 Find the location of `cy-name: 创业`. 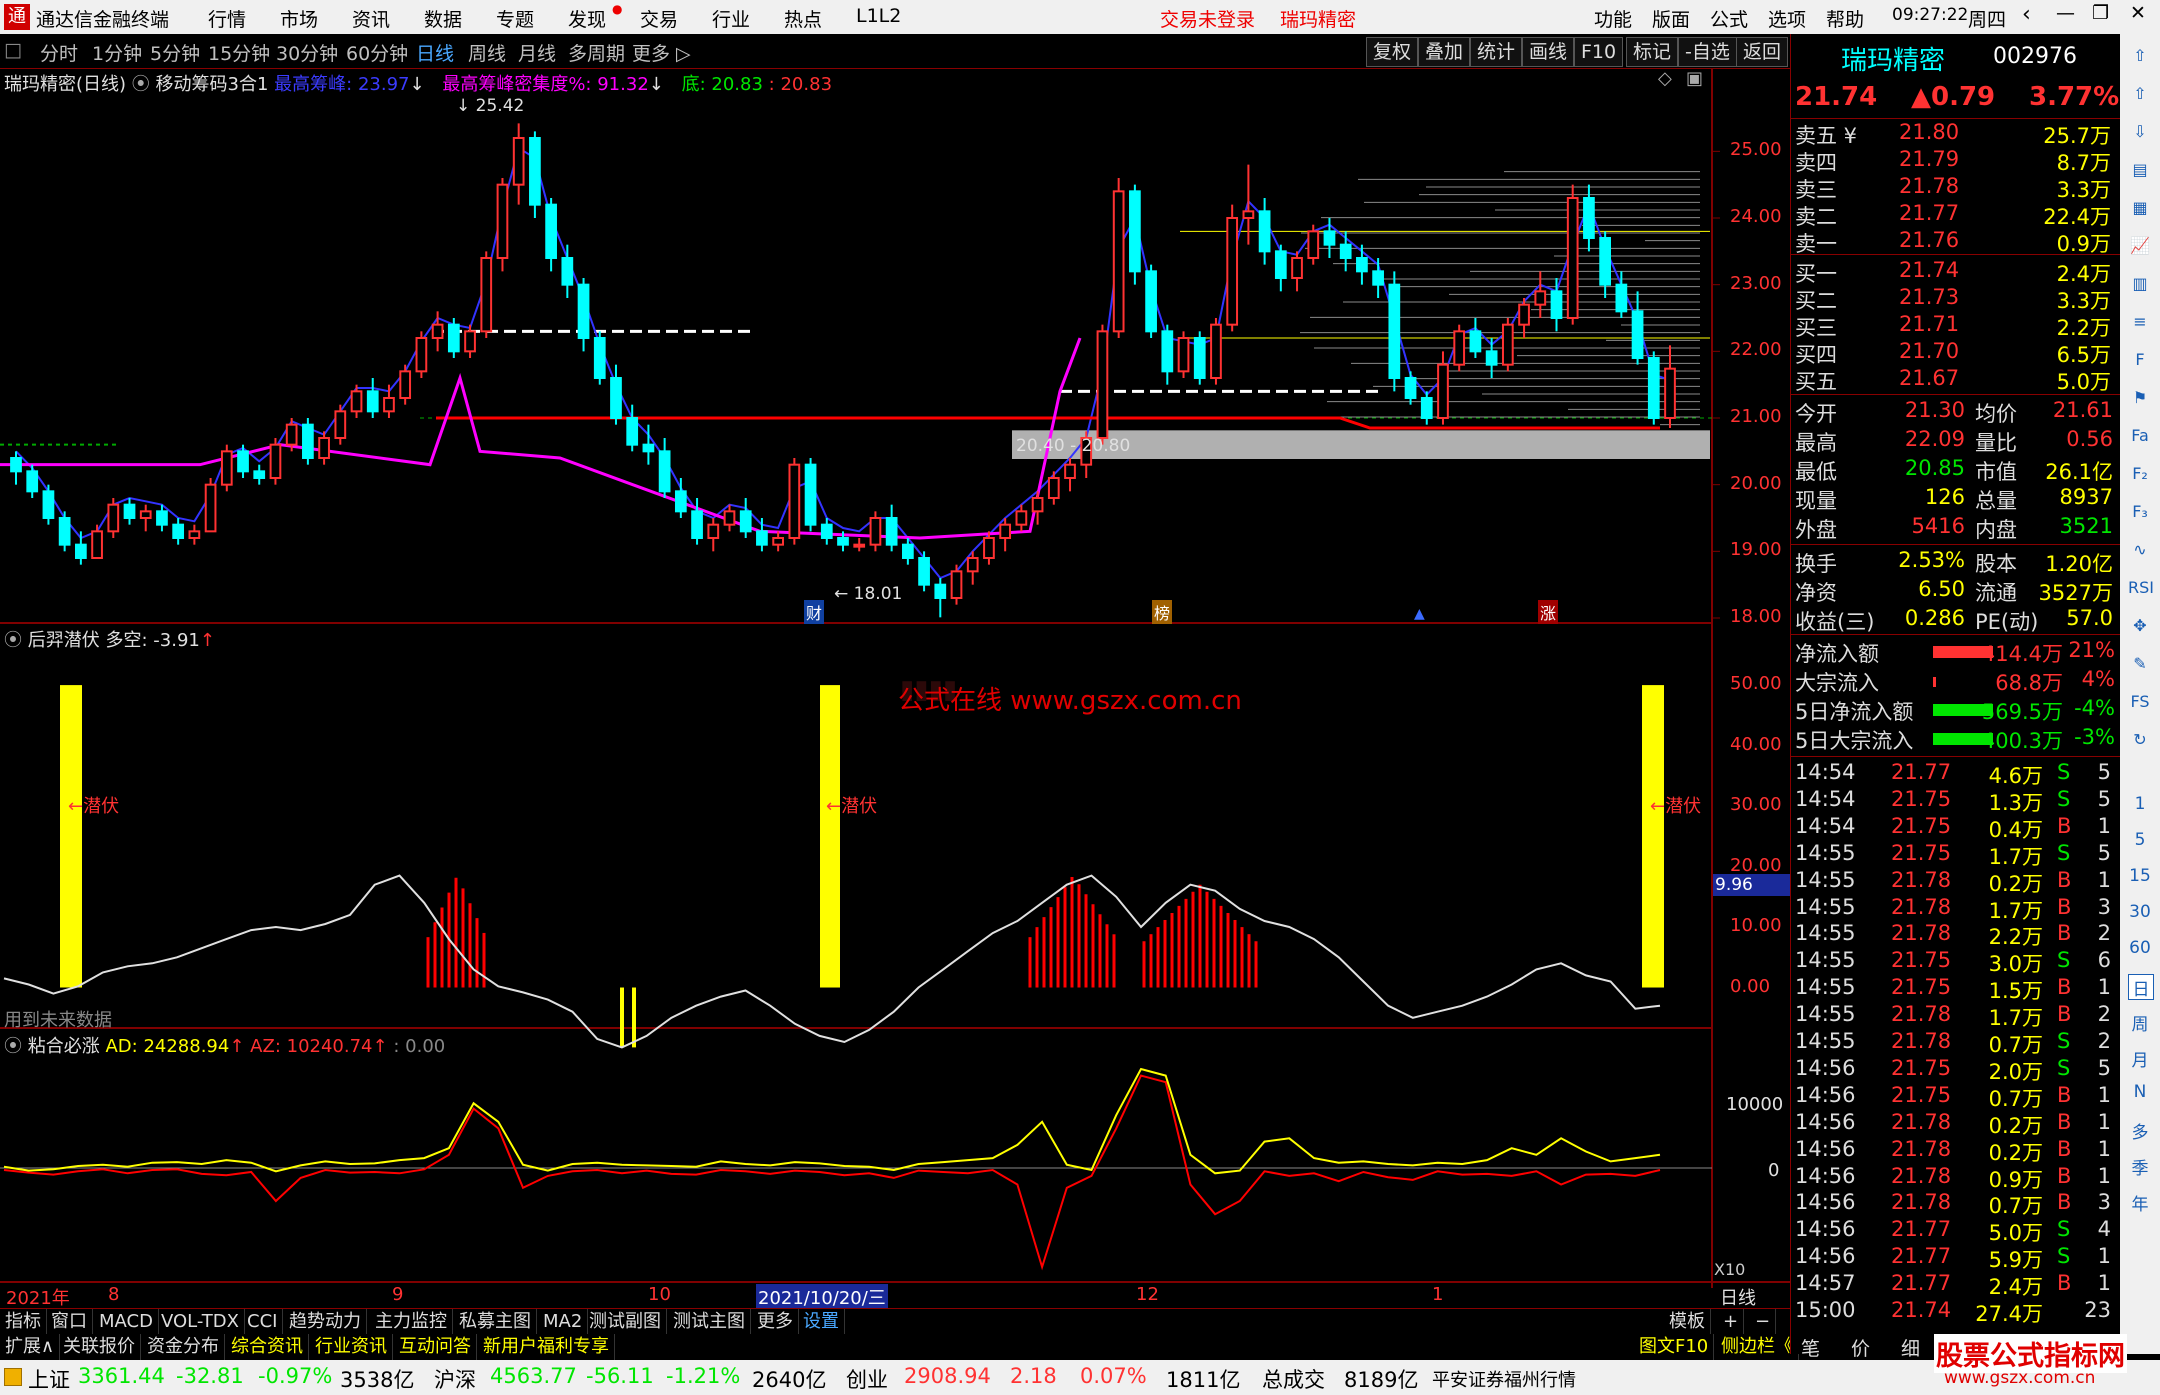

cy-name: 创业 is located at coordinates (867, 1379).